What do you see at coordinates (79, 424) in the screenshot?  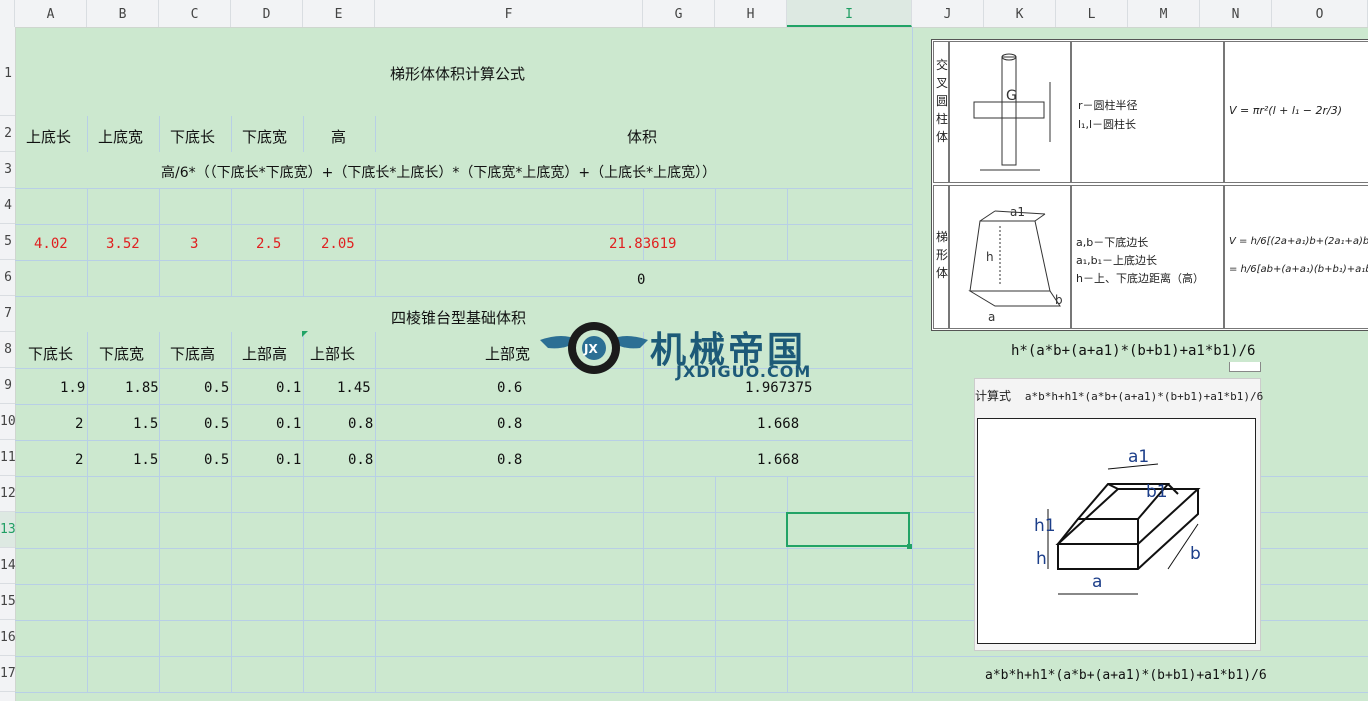 I see `r10-a: 2` at bounding box center [79, 424].